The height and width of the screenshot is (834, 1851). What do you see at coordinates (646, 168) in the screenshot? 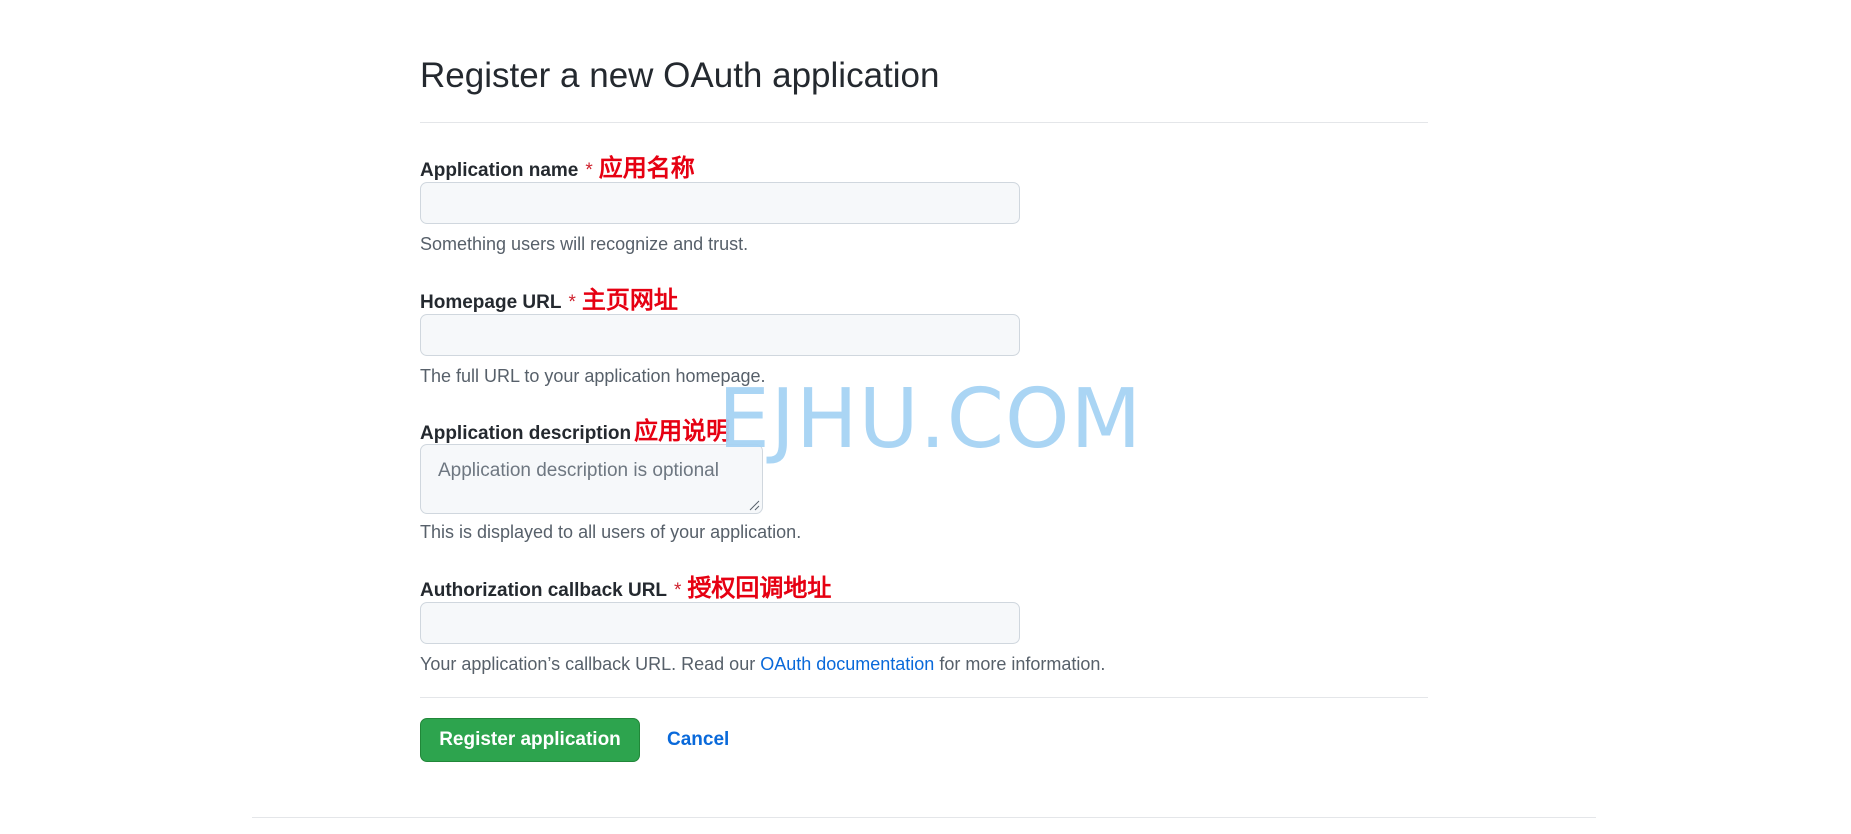
I see `app-name-annotation: 应用名称` at bounding box center [646, 168].